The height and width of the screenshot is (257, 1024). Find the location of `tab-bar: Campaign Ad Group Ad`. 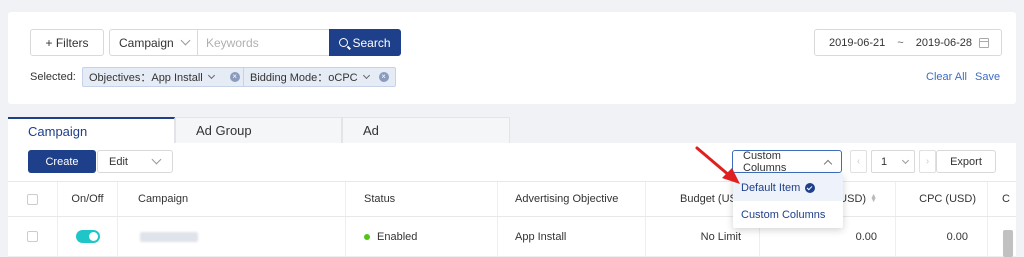

tab-bar: Campaign Ad Group Ad is located at coordinates (259, 130).